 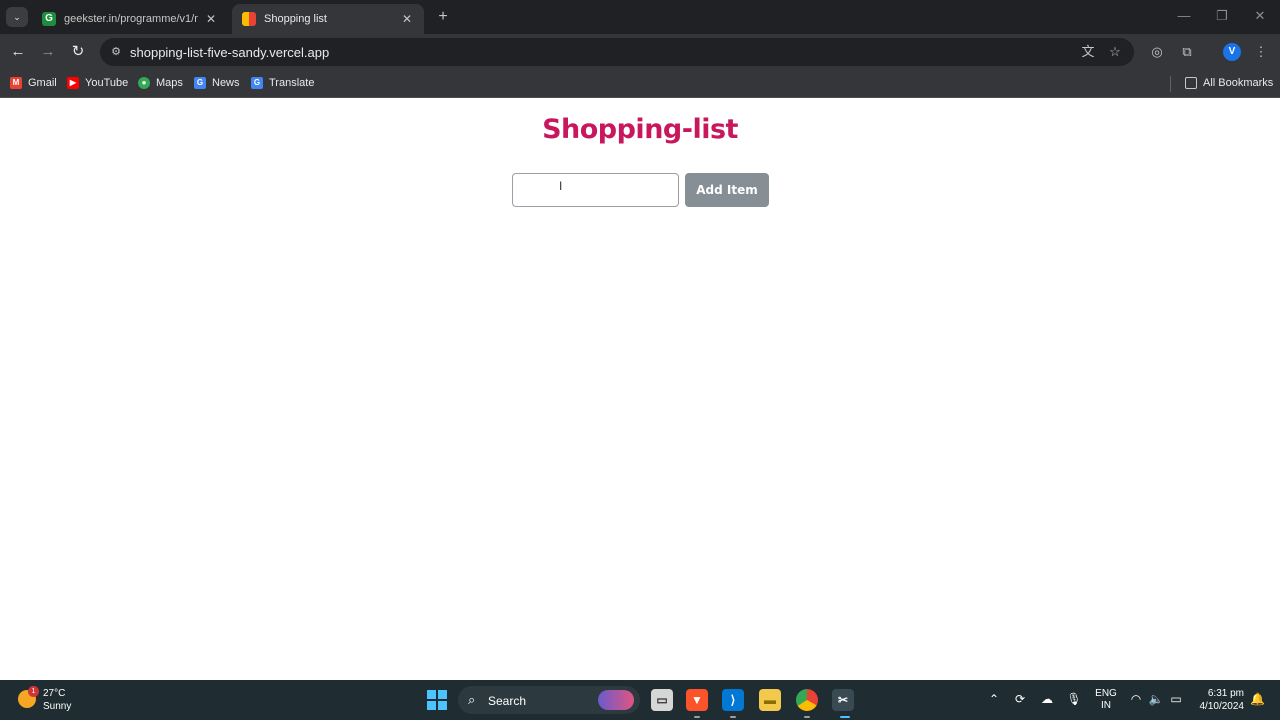 I want to click on page-title: Shopping-list, so click(x=640, y=129).